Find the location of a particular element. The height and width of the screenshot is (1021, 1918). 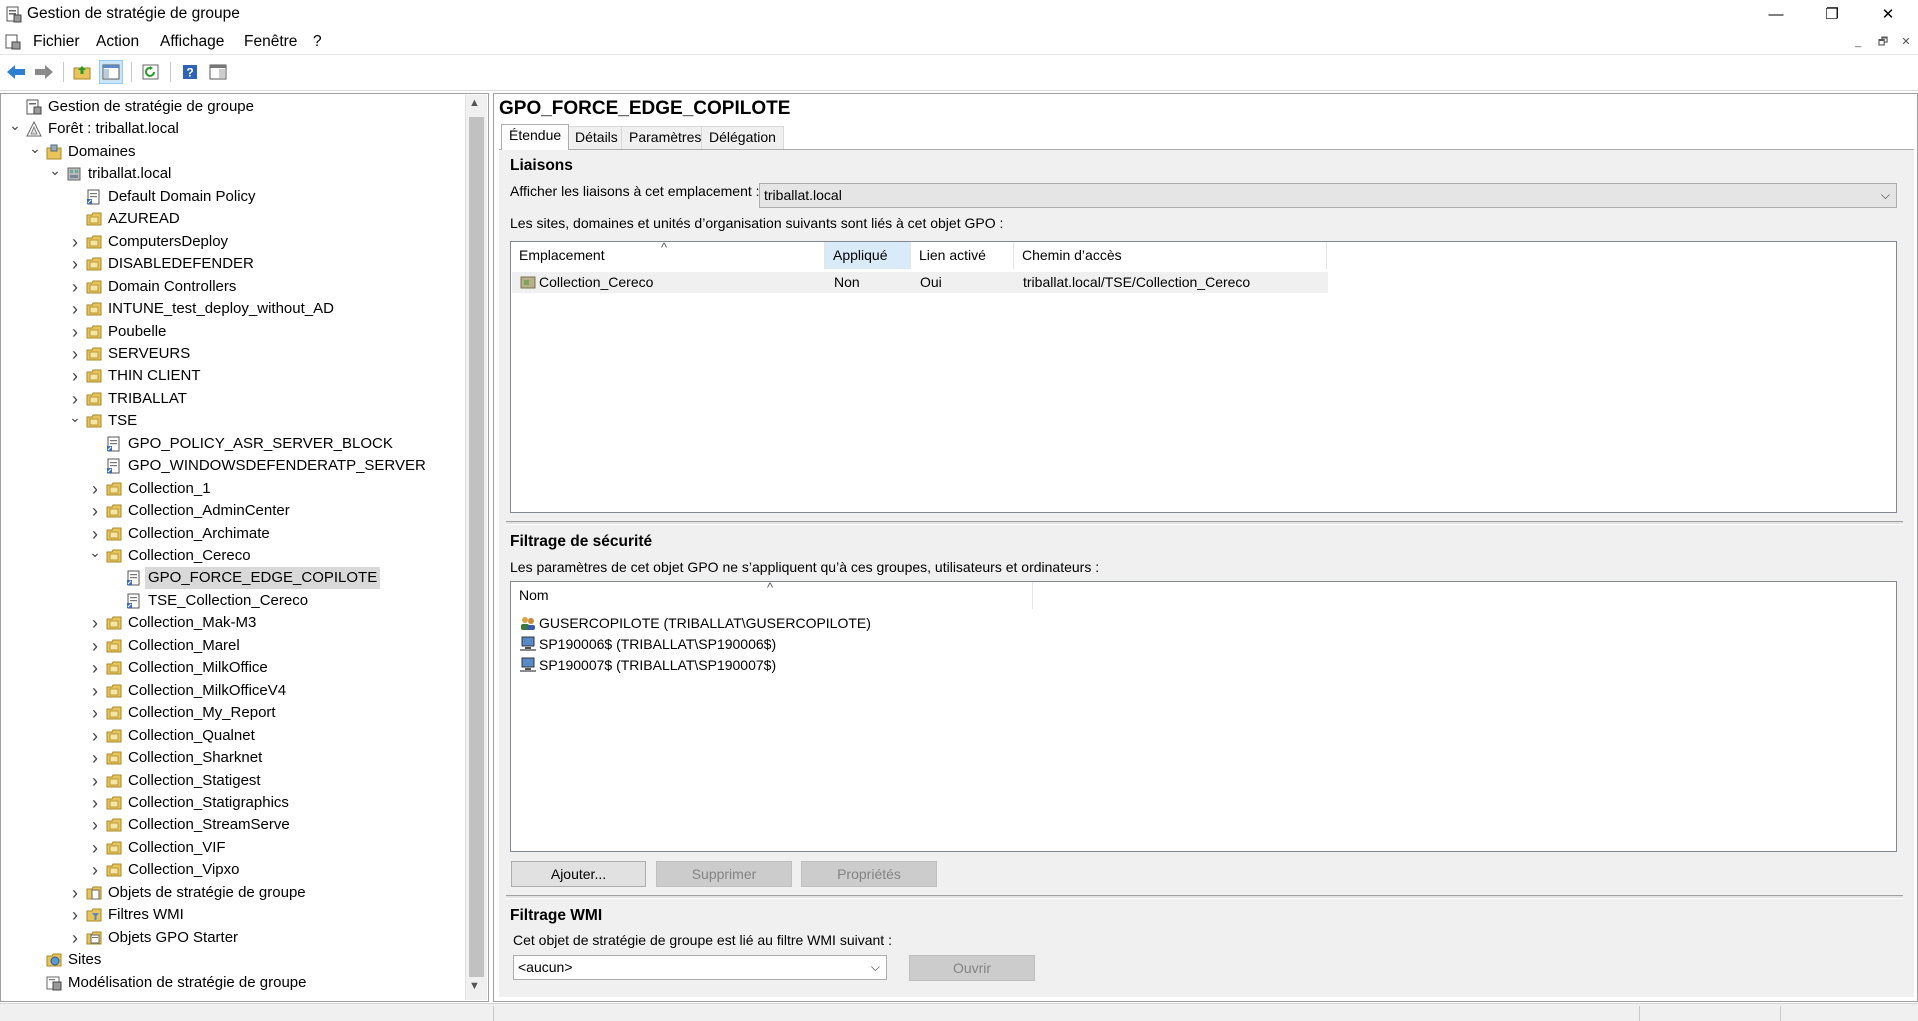

help-button: ? is located at coordinates (190, 72).